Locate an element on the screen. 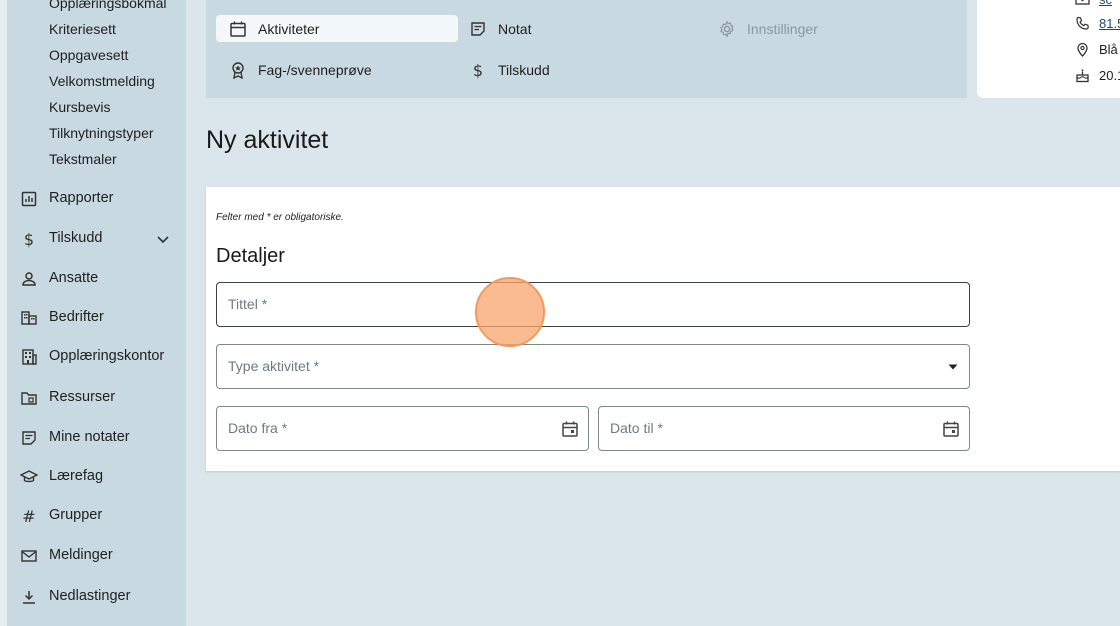  info-phone: 81.5 is located at coordinates (1109, 23).